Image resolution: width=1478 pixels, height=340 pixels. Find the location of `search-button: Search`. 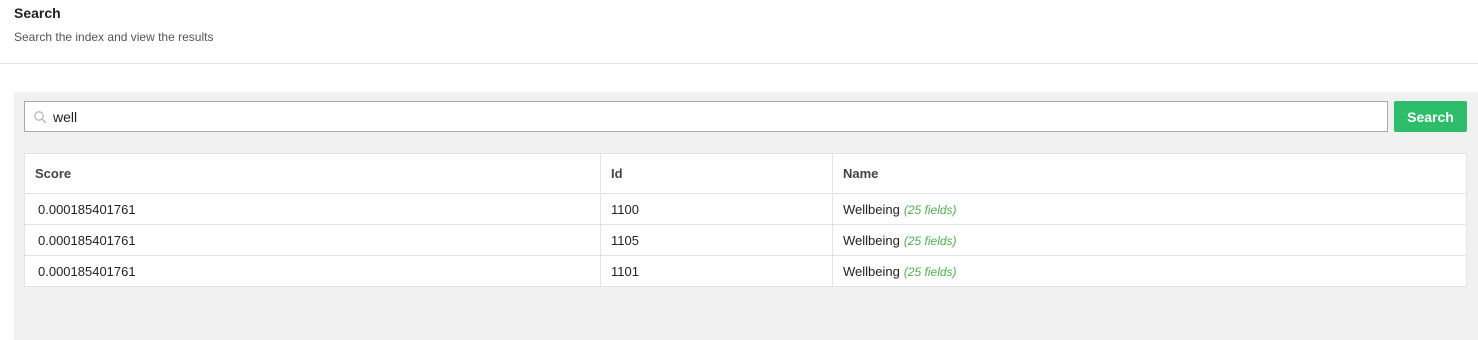

search-button: Search is located at coordinates (1430, 116).